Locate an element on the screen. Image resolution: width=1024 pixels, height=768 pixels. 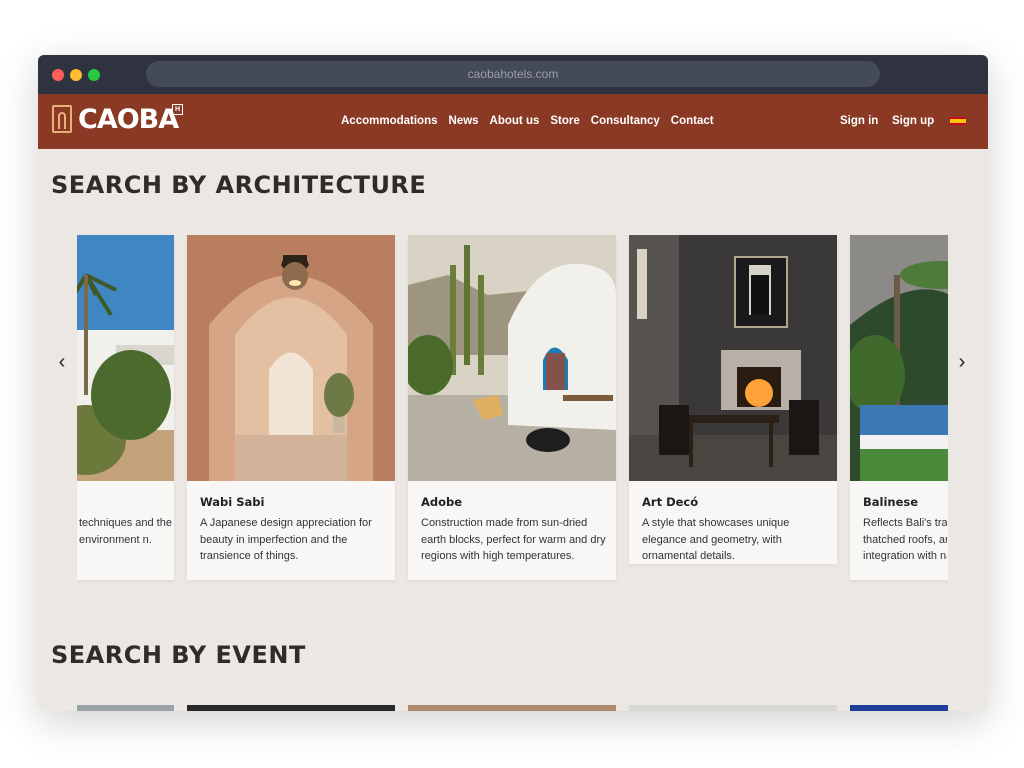
card-description: techniques and the environment n. is located at coordinates (125, 531).